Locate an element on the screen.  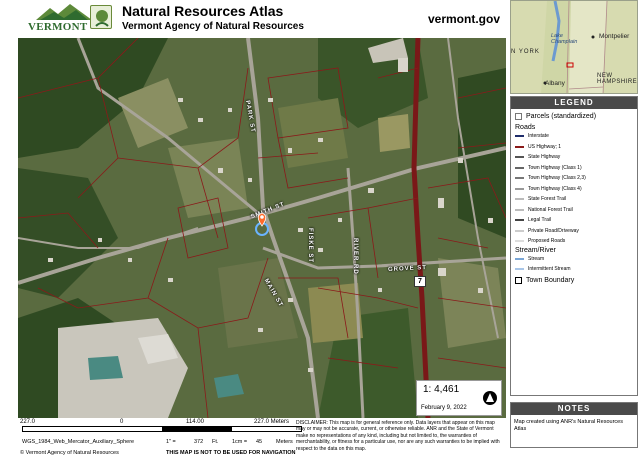
legend-road-label: State Highway is located at coordinates (544, 157).